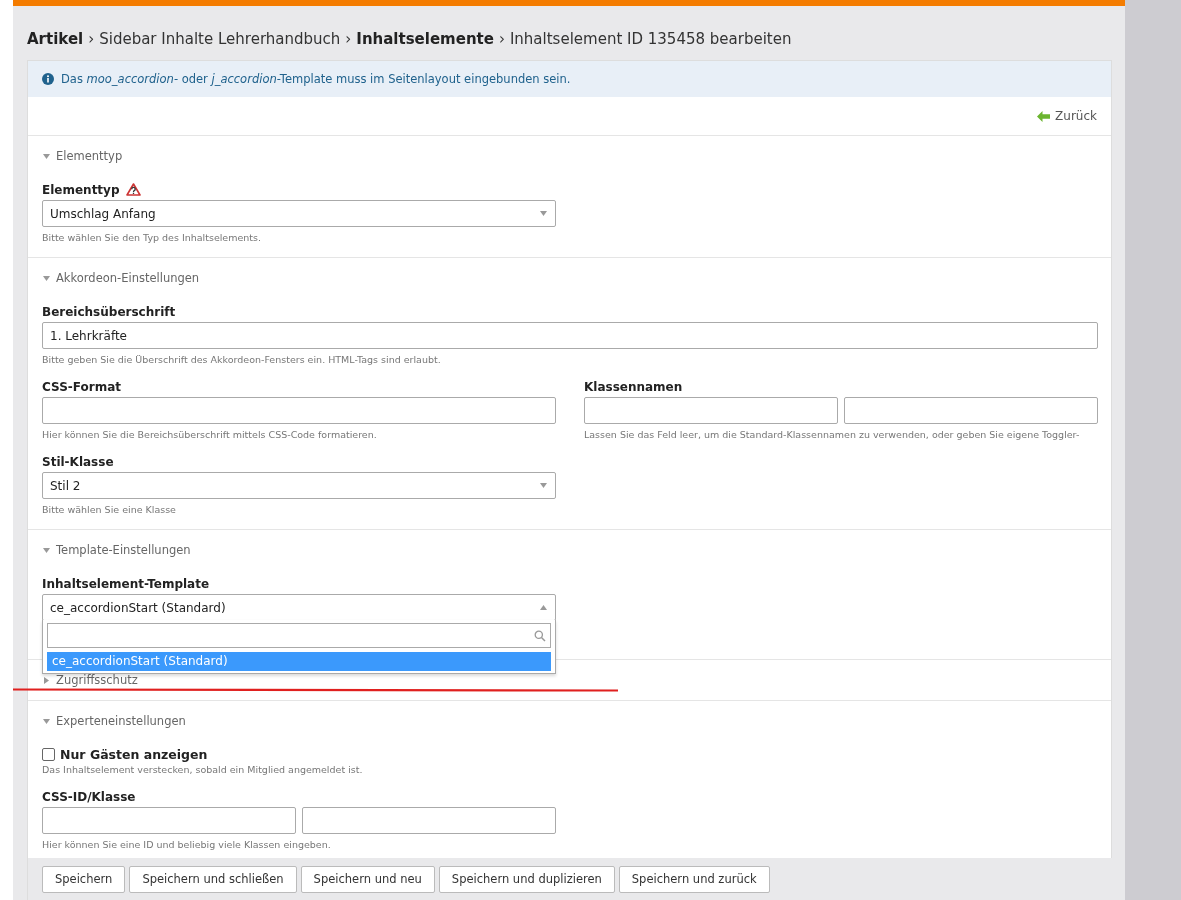 This screenshot has width=1181, height=900. I want to click on info-icon, so click(48, 79).